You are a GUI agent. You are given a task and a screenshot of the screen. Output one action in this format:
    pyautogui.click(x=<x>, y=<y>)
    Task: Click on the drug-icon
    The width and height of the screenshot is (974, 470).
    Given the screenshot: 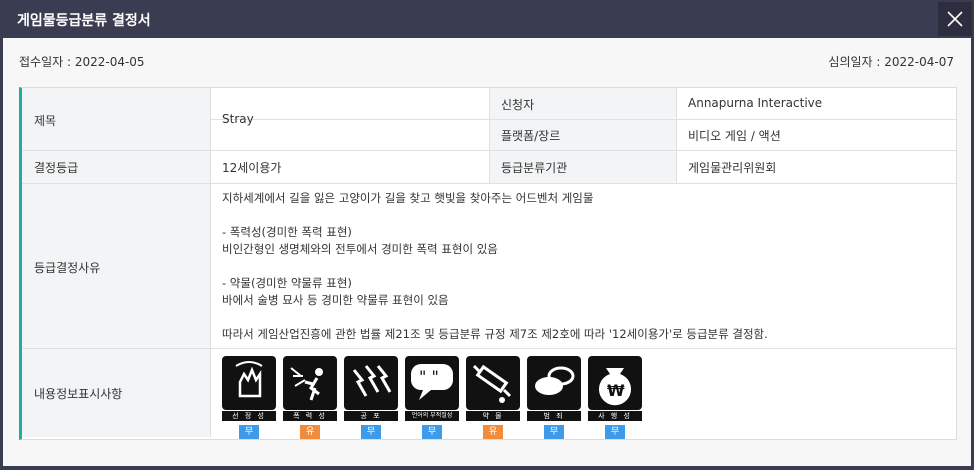 What is the action you would take?
    pyautogui.click(x=493, y=383)
    